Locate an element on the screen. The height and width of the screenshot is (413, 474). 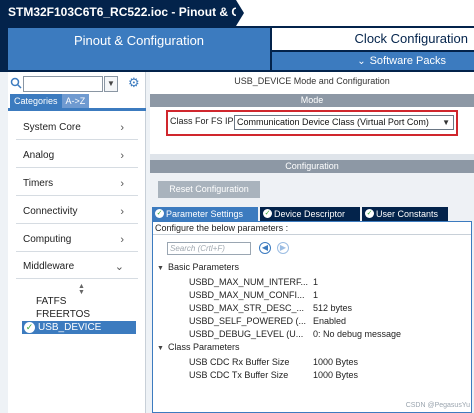
list-item-usb-device-selected: ✓ USB_DEVICE is located at coordinates (79, 327).